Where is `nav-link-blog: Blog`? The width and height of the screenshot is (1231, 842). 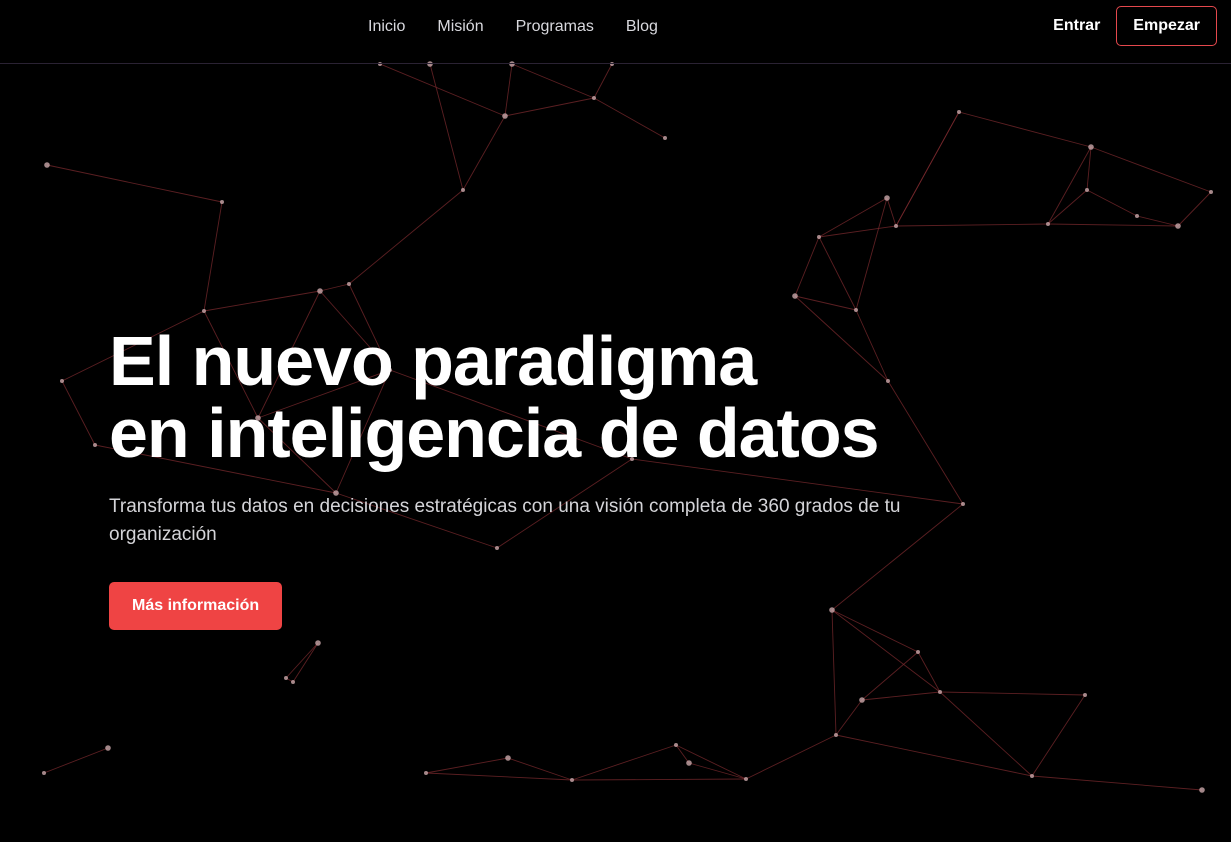
nav-link-blog: Blog is located at coordinates (642, 27).